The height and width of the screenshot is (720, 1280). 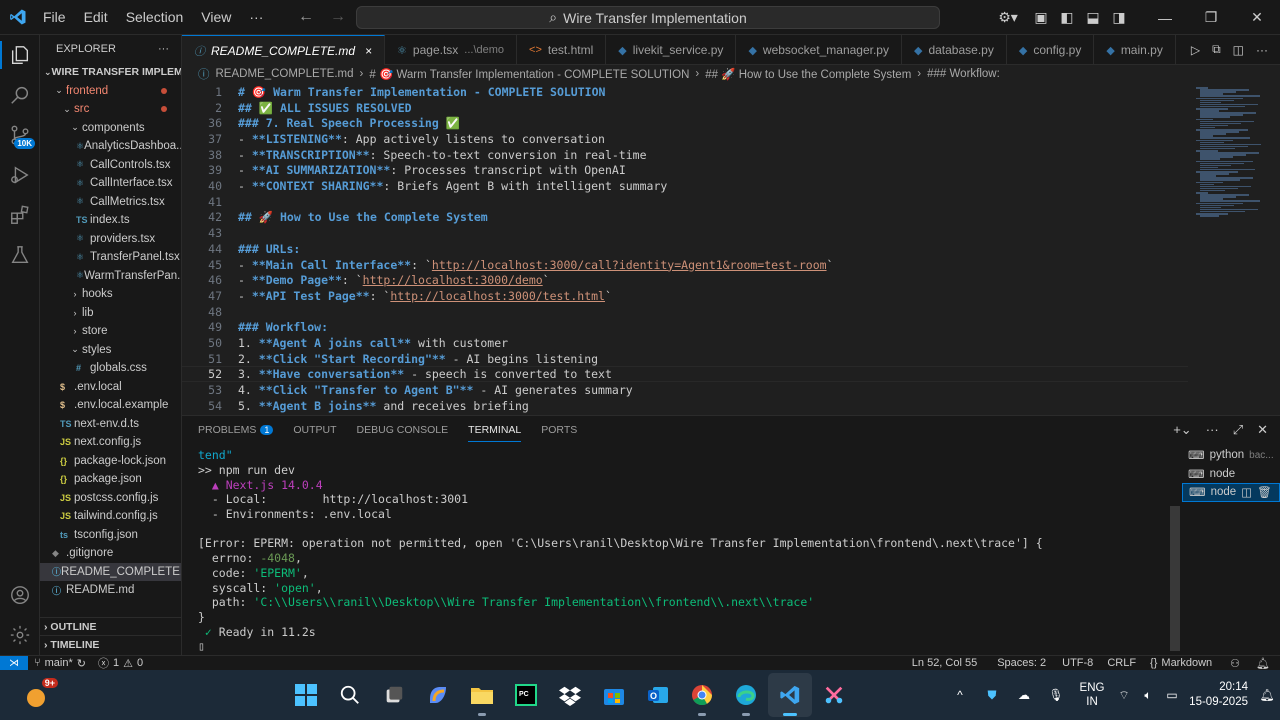 What do you see at coordinates (110, 553) in the screenshot?
I see `file-tree-item: ◆ .gitignore` at bounding box center [110, 553].